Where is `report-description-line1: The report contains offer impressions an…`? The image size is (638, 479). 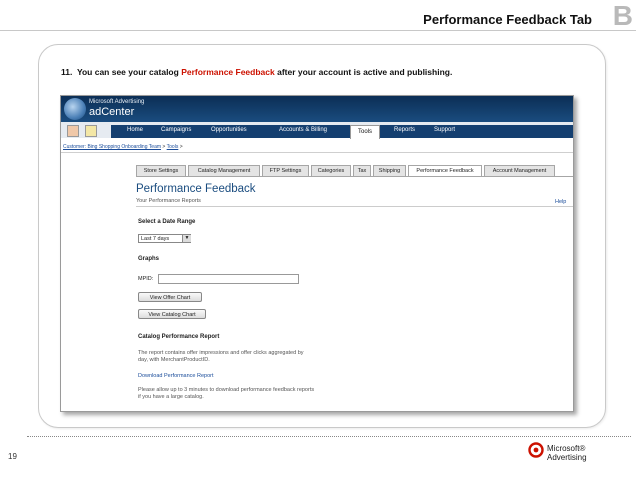 report-description-line1: The report contains offer impressions an… is located at coordinates (221, 353).